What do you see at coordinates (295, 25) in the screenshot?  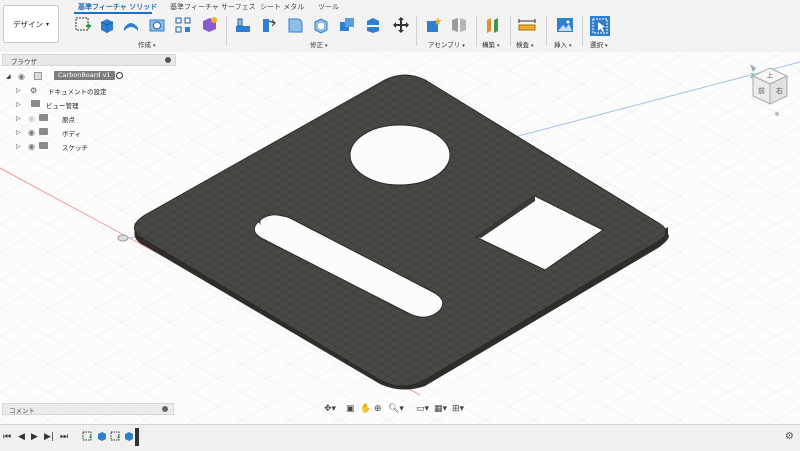 I see `chamfer-icon` at bounding box center [295, 25].